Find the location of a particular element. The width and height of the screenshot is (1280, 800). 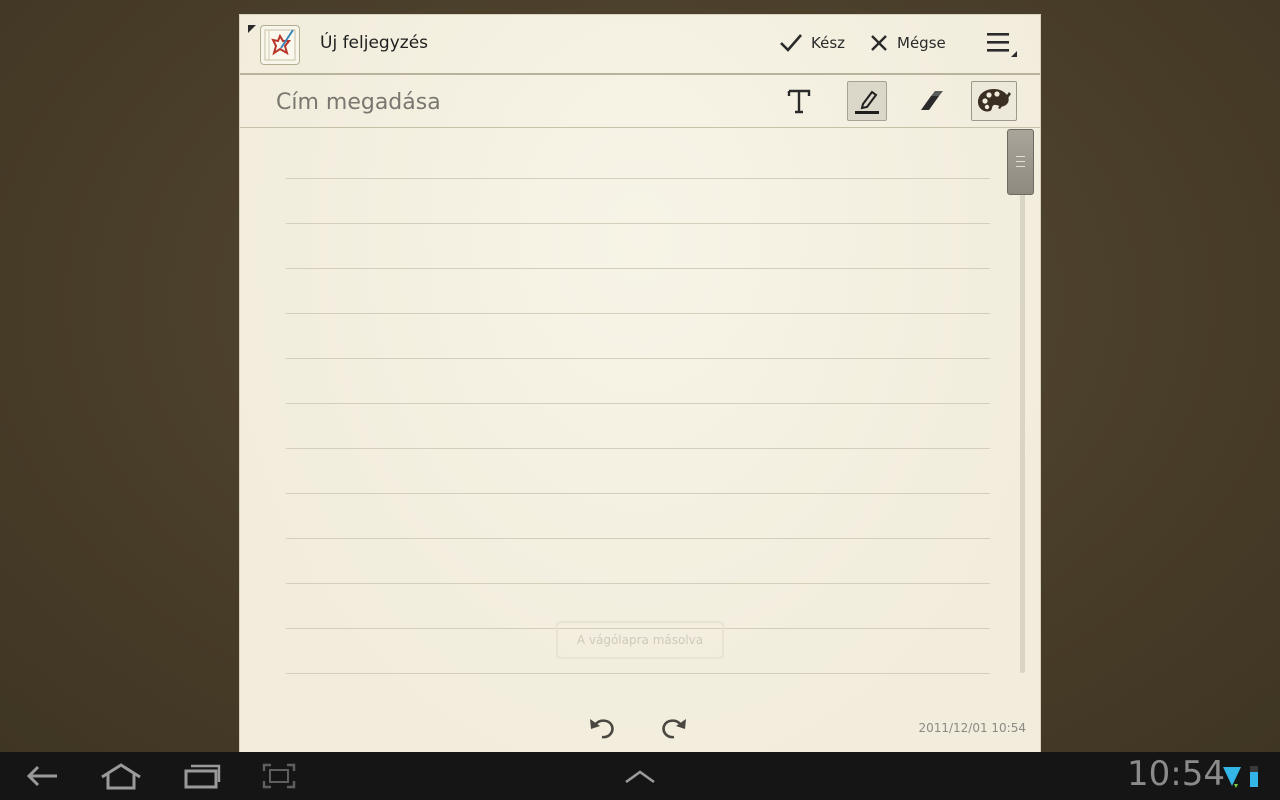

system-clock: 10:54 is located at coordinates (1176, 774).